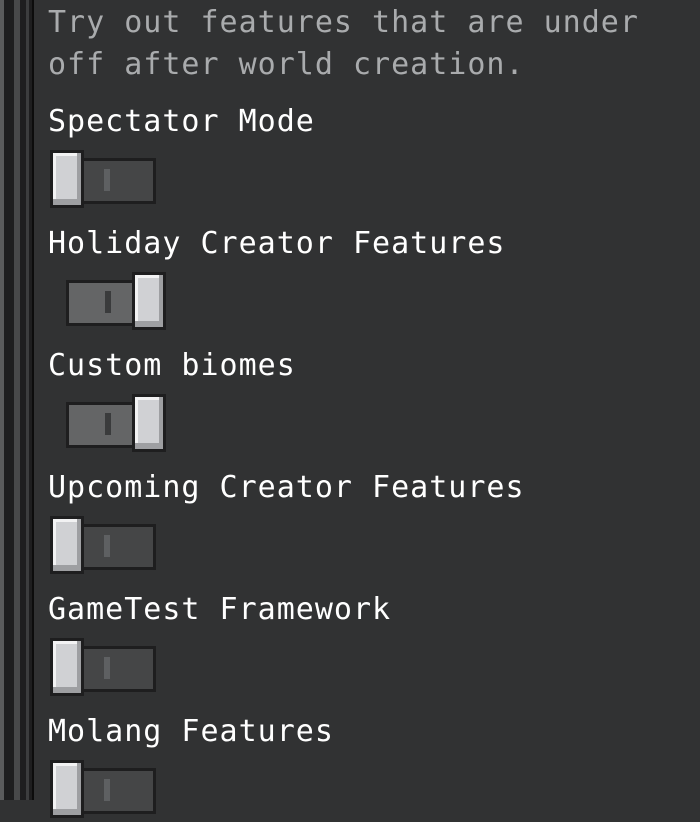 This screenshot has width=700, height=822. What do you see at coordinates (220, 609) in the screenshot?
I see `gametest-framework-label: GameTest Framework` at bounding box center [220, 609].